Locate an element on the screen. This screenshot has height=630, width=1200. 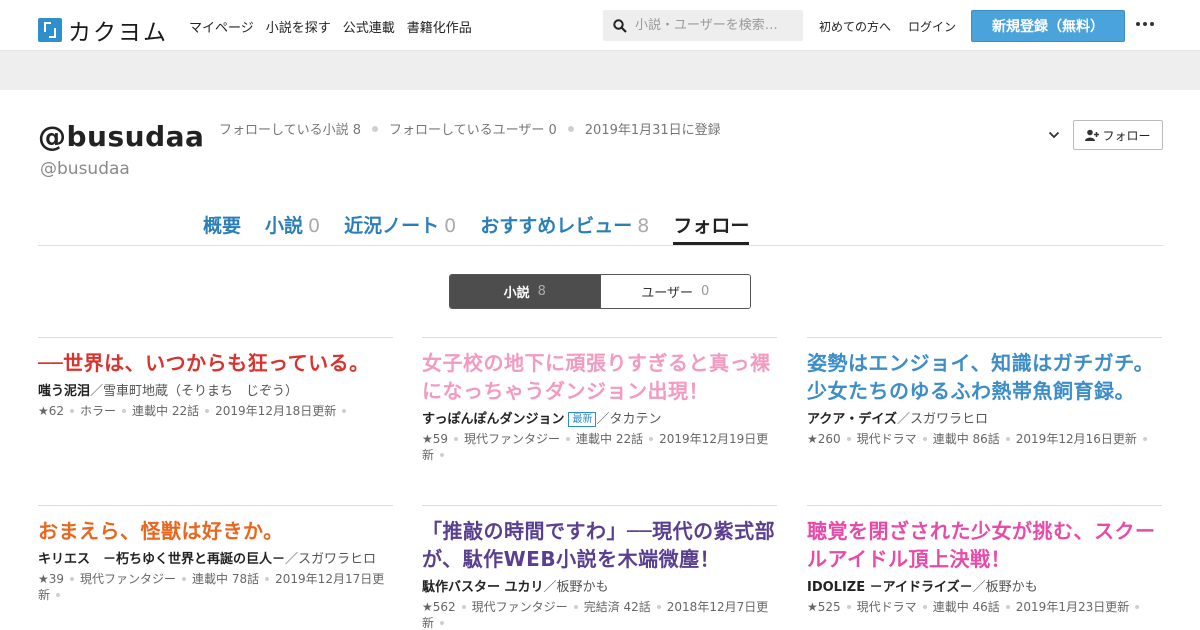
following-novels-count: フォローしている小説 8 is located at coordinates (290, 128).